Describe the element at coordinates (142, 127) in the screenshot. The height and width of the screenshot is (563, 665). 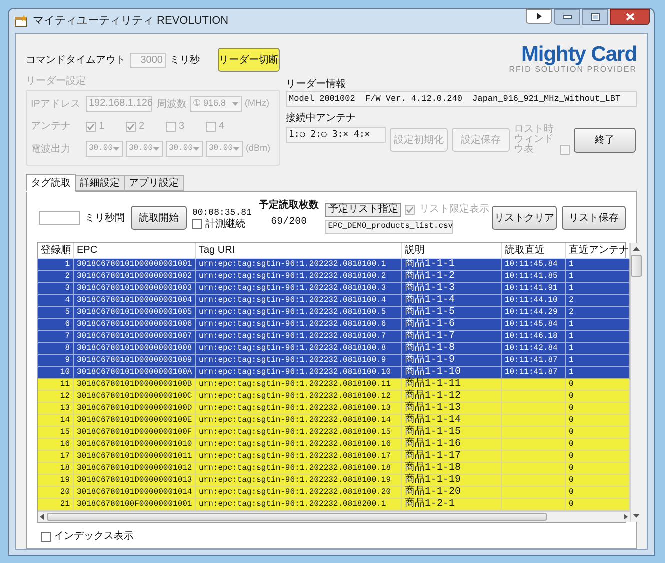
I see `checkbox-label: 2` at that location.